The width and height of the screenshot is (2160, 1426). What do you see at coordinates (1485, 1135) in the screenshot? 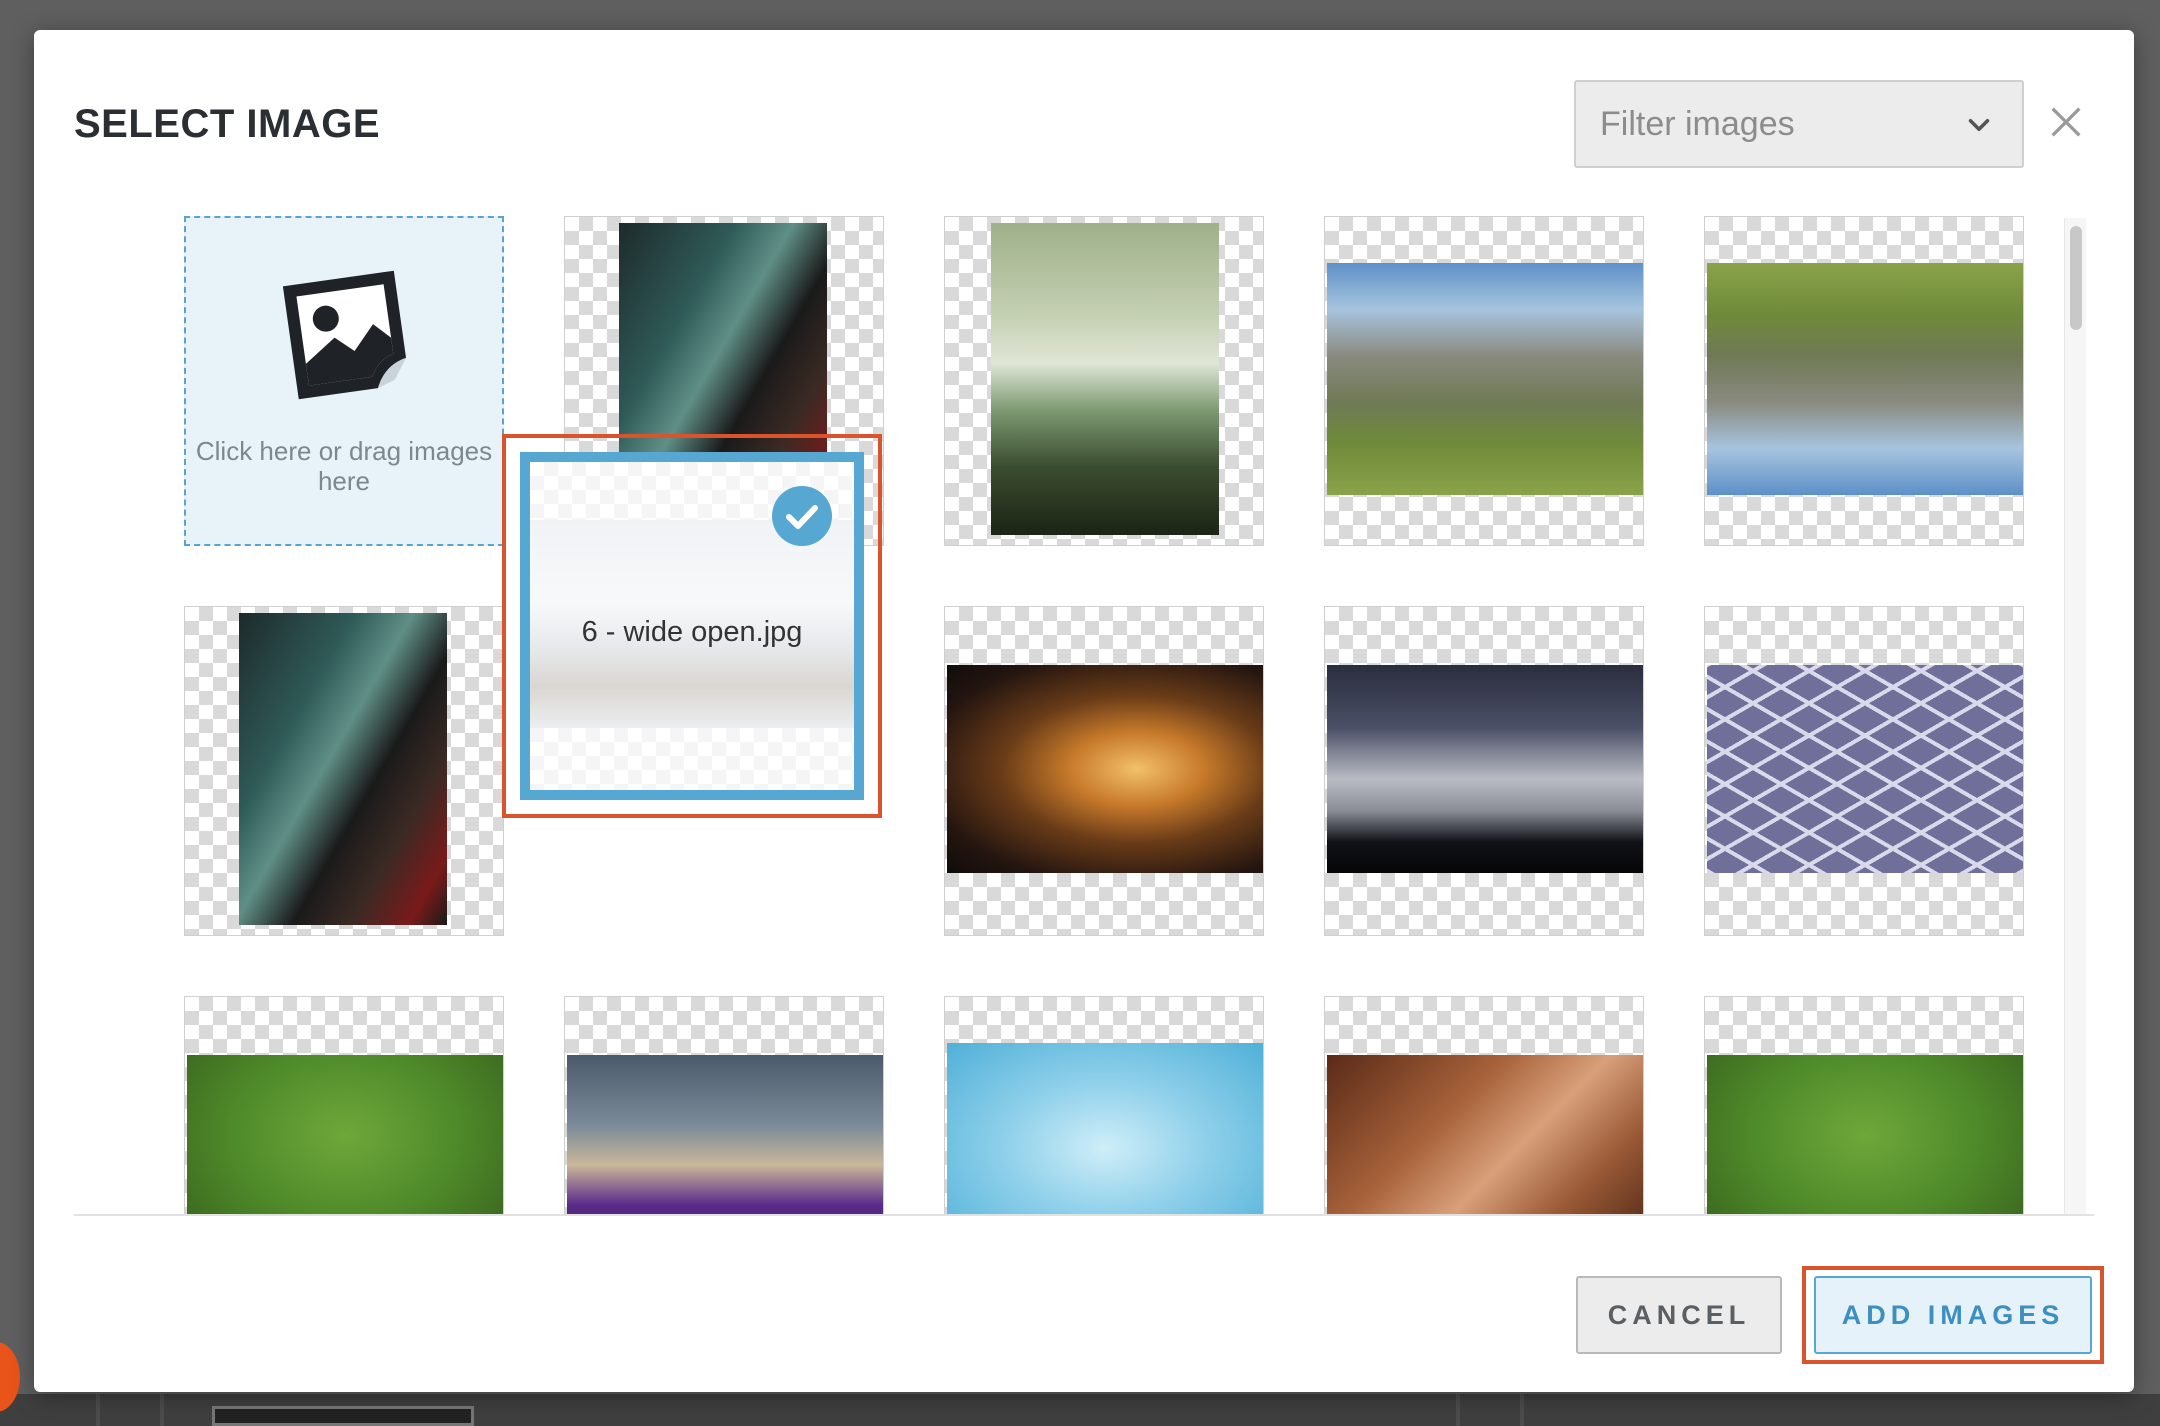
I see `thumbnail-copper-wall` at bounding box center [1485, 1135].